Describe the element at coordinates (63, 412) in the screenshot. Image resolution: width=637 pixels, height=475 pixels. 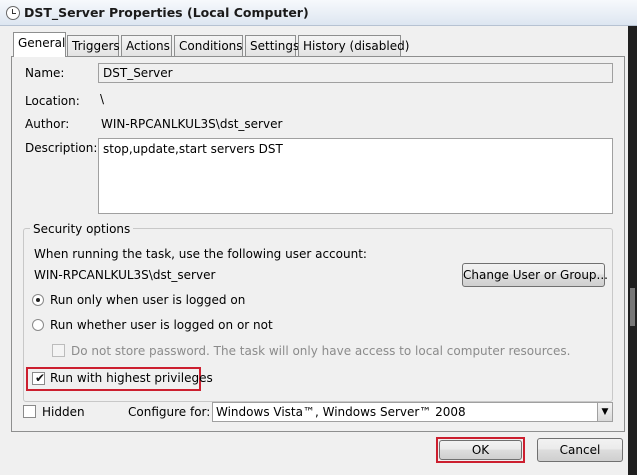
I see `hidden-label: Hidden` at that location.